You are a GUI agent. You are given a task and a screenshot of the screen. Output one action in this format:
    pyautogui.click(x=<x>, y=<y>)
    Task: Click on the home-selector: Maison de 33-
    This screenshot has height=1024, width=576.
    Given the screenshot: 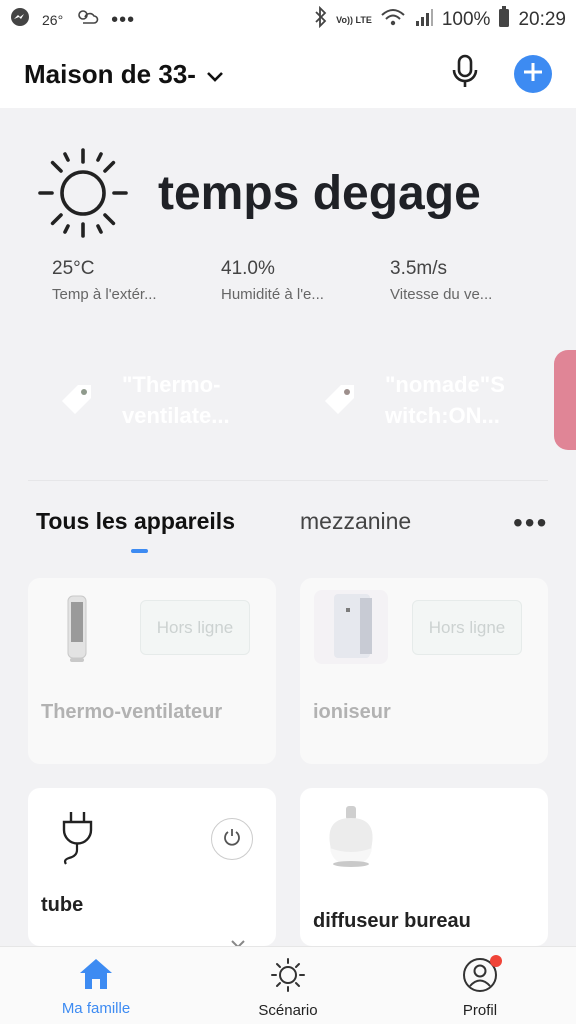 What is the action you would take?
    pyautogui.click(x=124, y=74)
    